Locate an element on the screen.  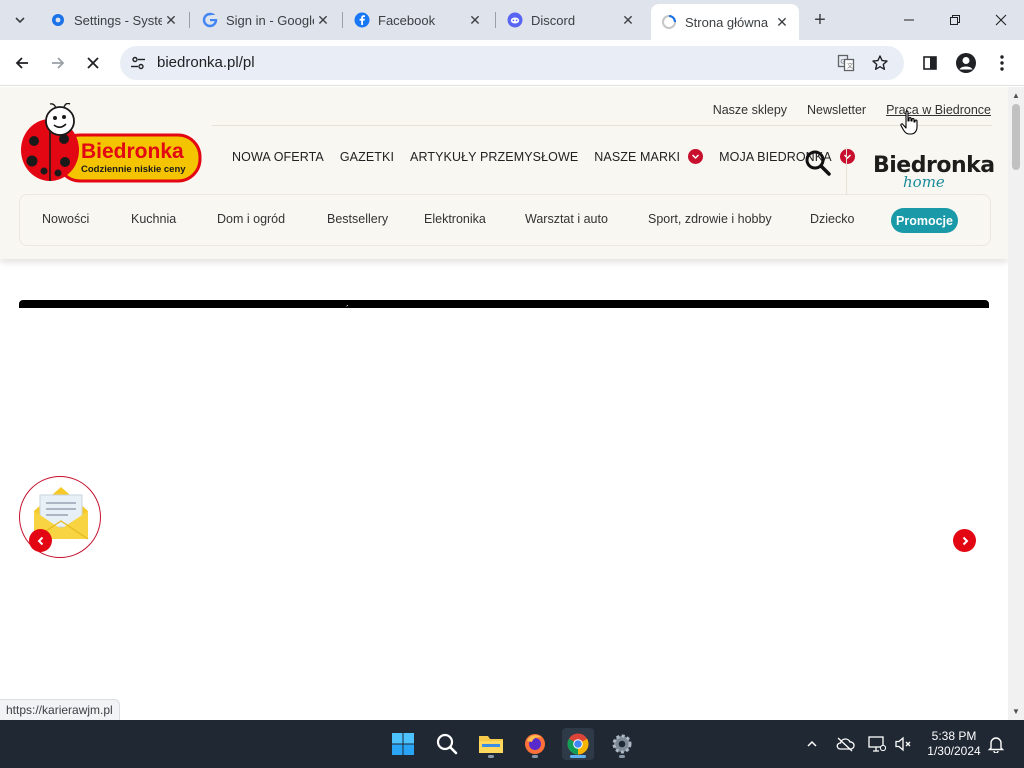
forward-button is located at coordinates (58, 63).